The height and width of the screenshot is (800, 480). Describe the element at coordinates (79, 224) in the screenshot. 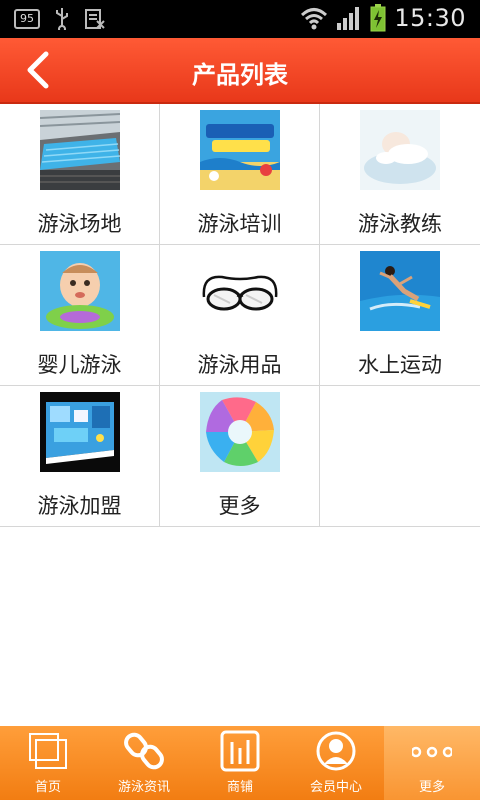

I see `product-label: 游泳场地` at that location.